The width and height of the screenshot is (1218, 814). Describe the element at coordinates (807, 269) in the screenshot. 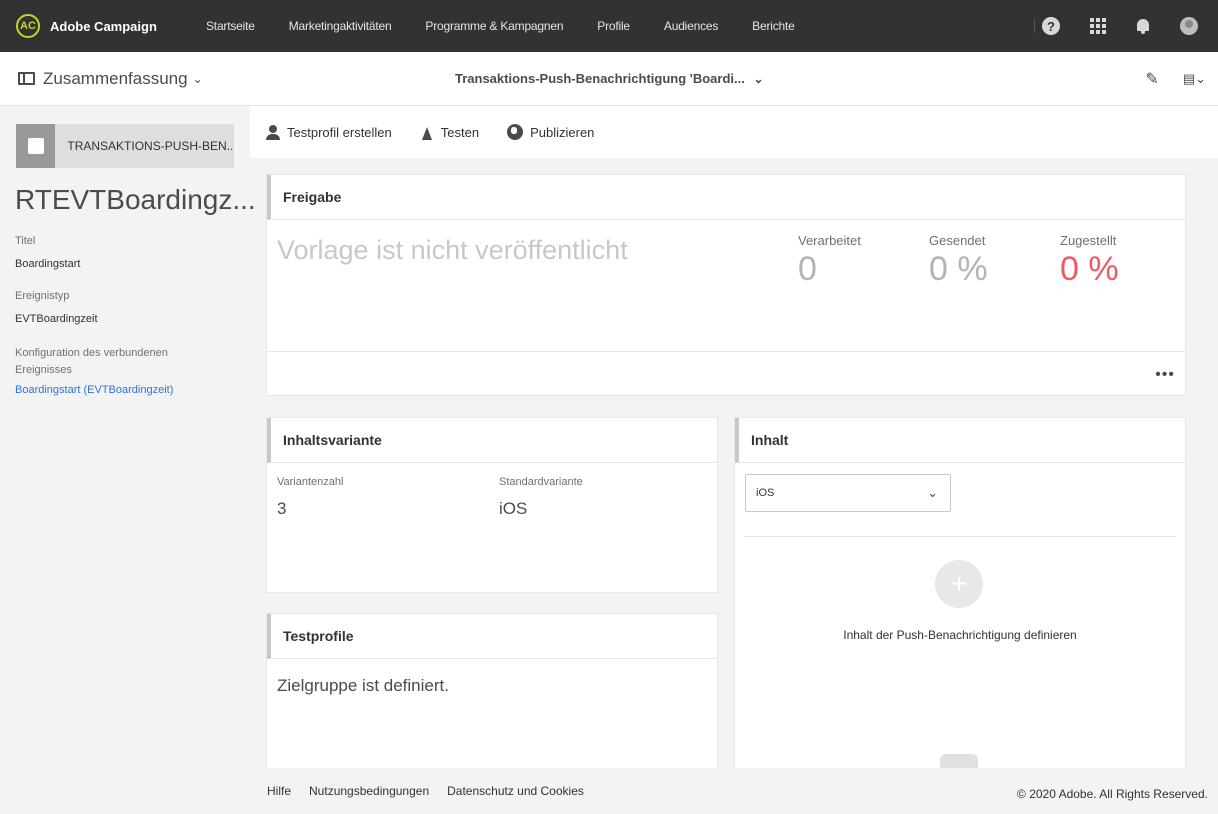

I see `stat-value: 0` at that location.